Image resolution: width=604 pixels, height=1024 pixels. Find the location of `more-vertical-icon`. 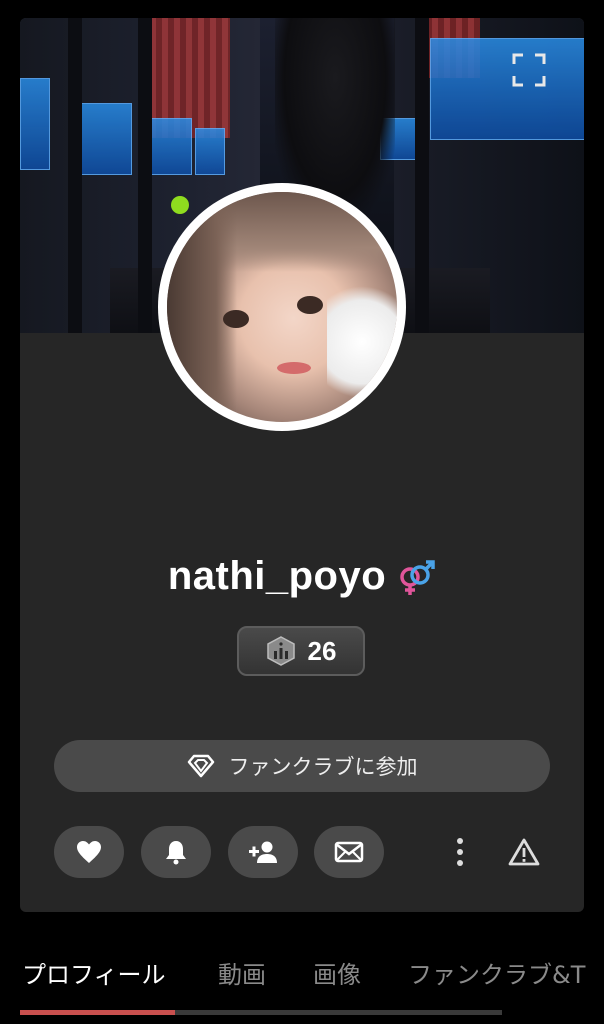

more-vertical-icon is located at coordinates (460, 852).